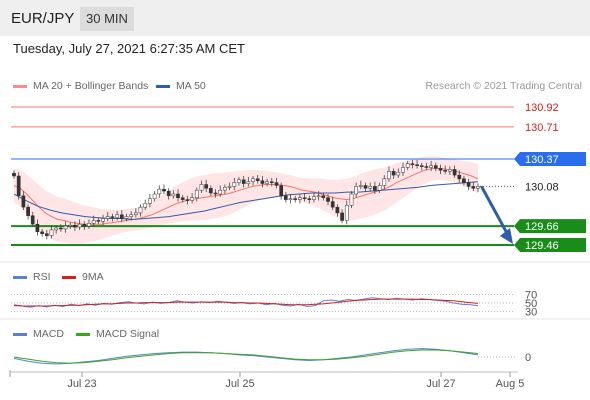 This screenshot has width=590, height=400. I want to click on price-label-129.46: 129.46, so click(550, 245).